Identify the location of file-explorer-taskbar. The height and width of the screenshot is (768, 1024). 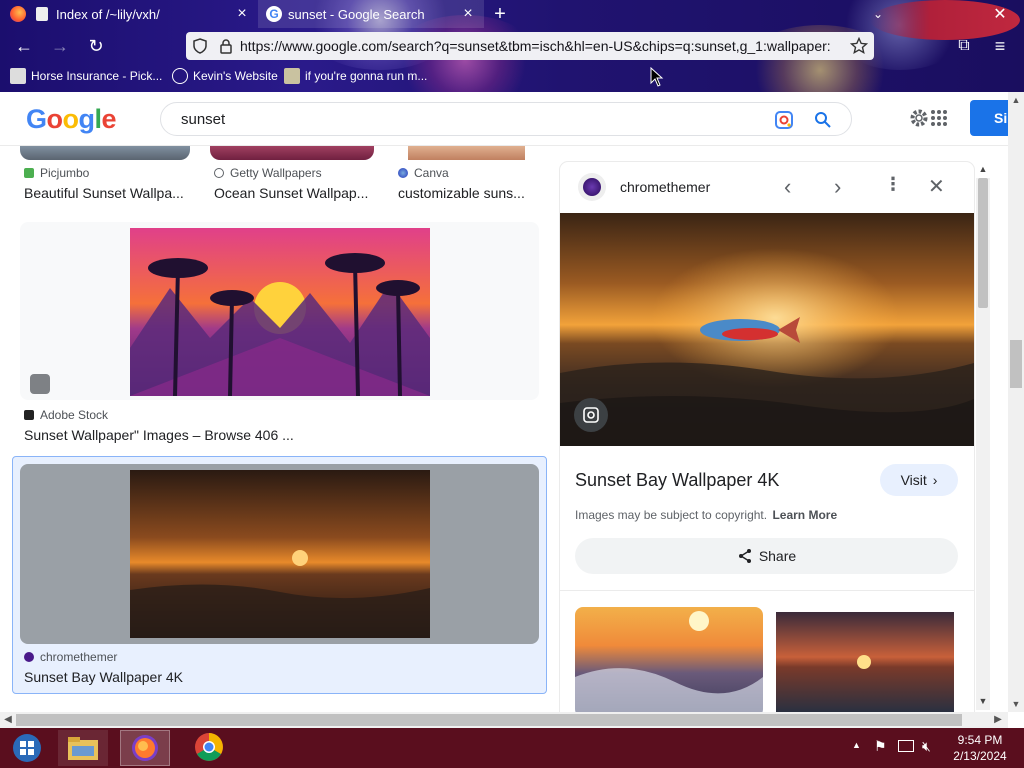
(83, 748).